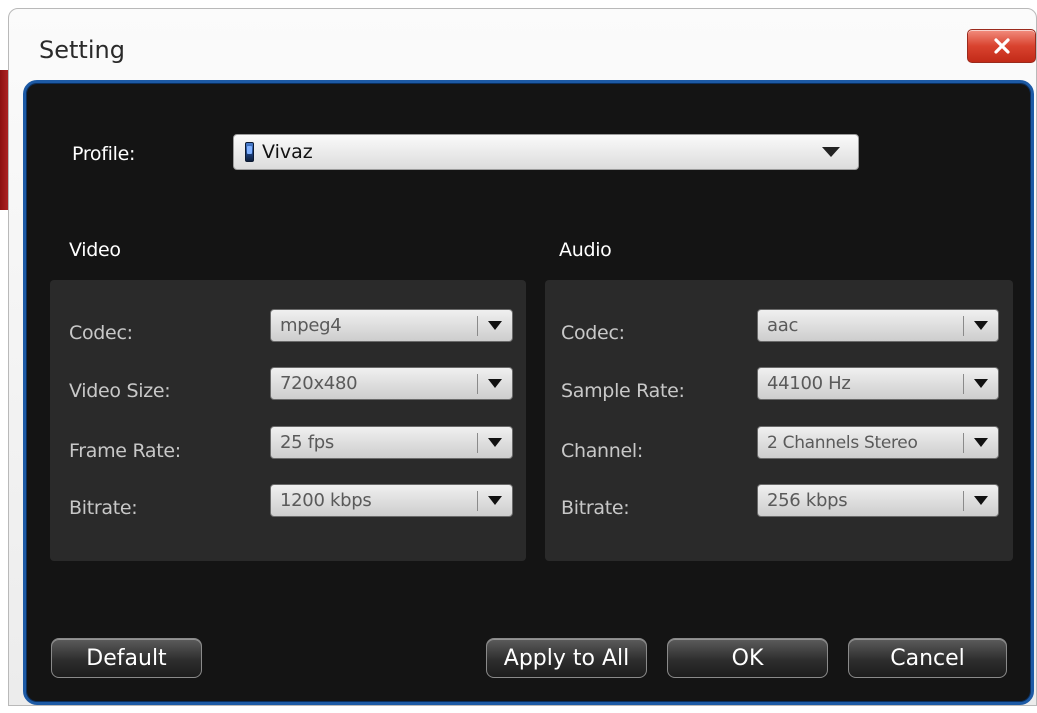  I want to click on ok-button: OK, so click(747, 658).